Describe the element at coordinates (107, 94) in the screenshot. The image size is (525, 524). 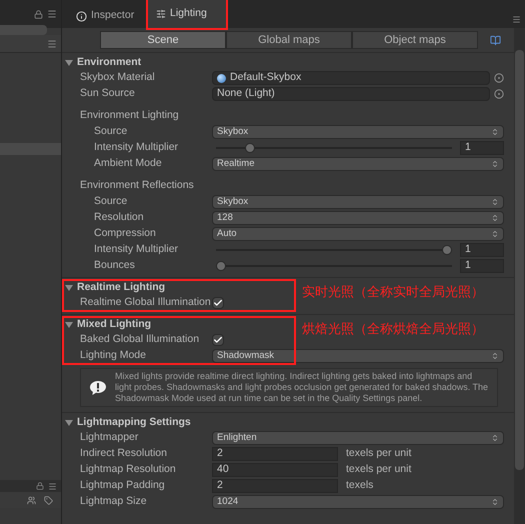
I see `property-label: Sun Source` at that location.